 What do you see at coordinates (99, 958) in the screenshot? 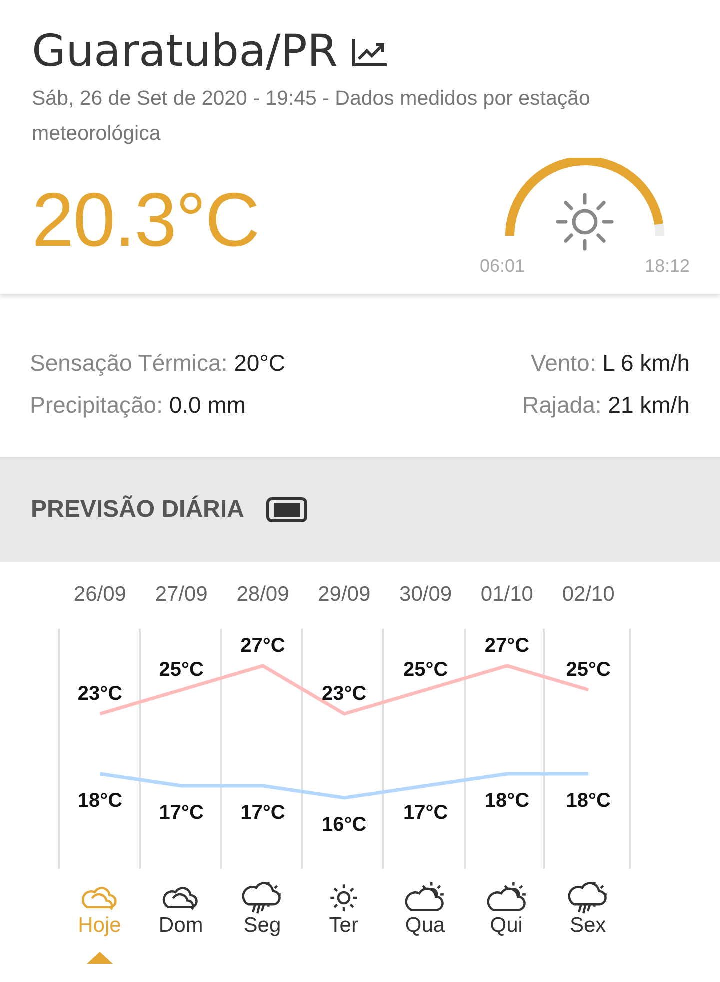
I see `selection-indicator` at bounding box center [99, 958].